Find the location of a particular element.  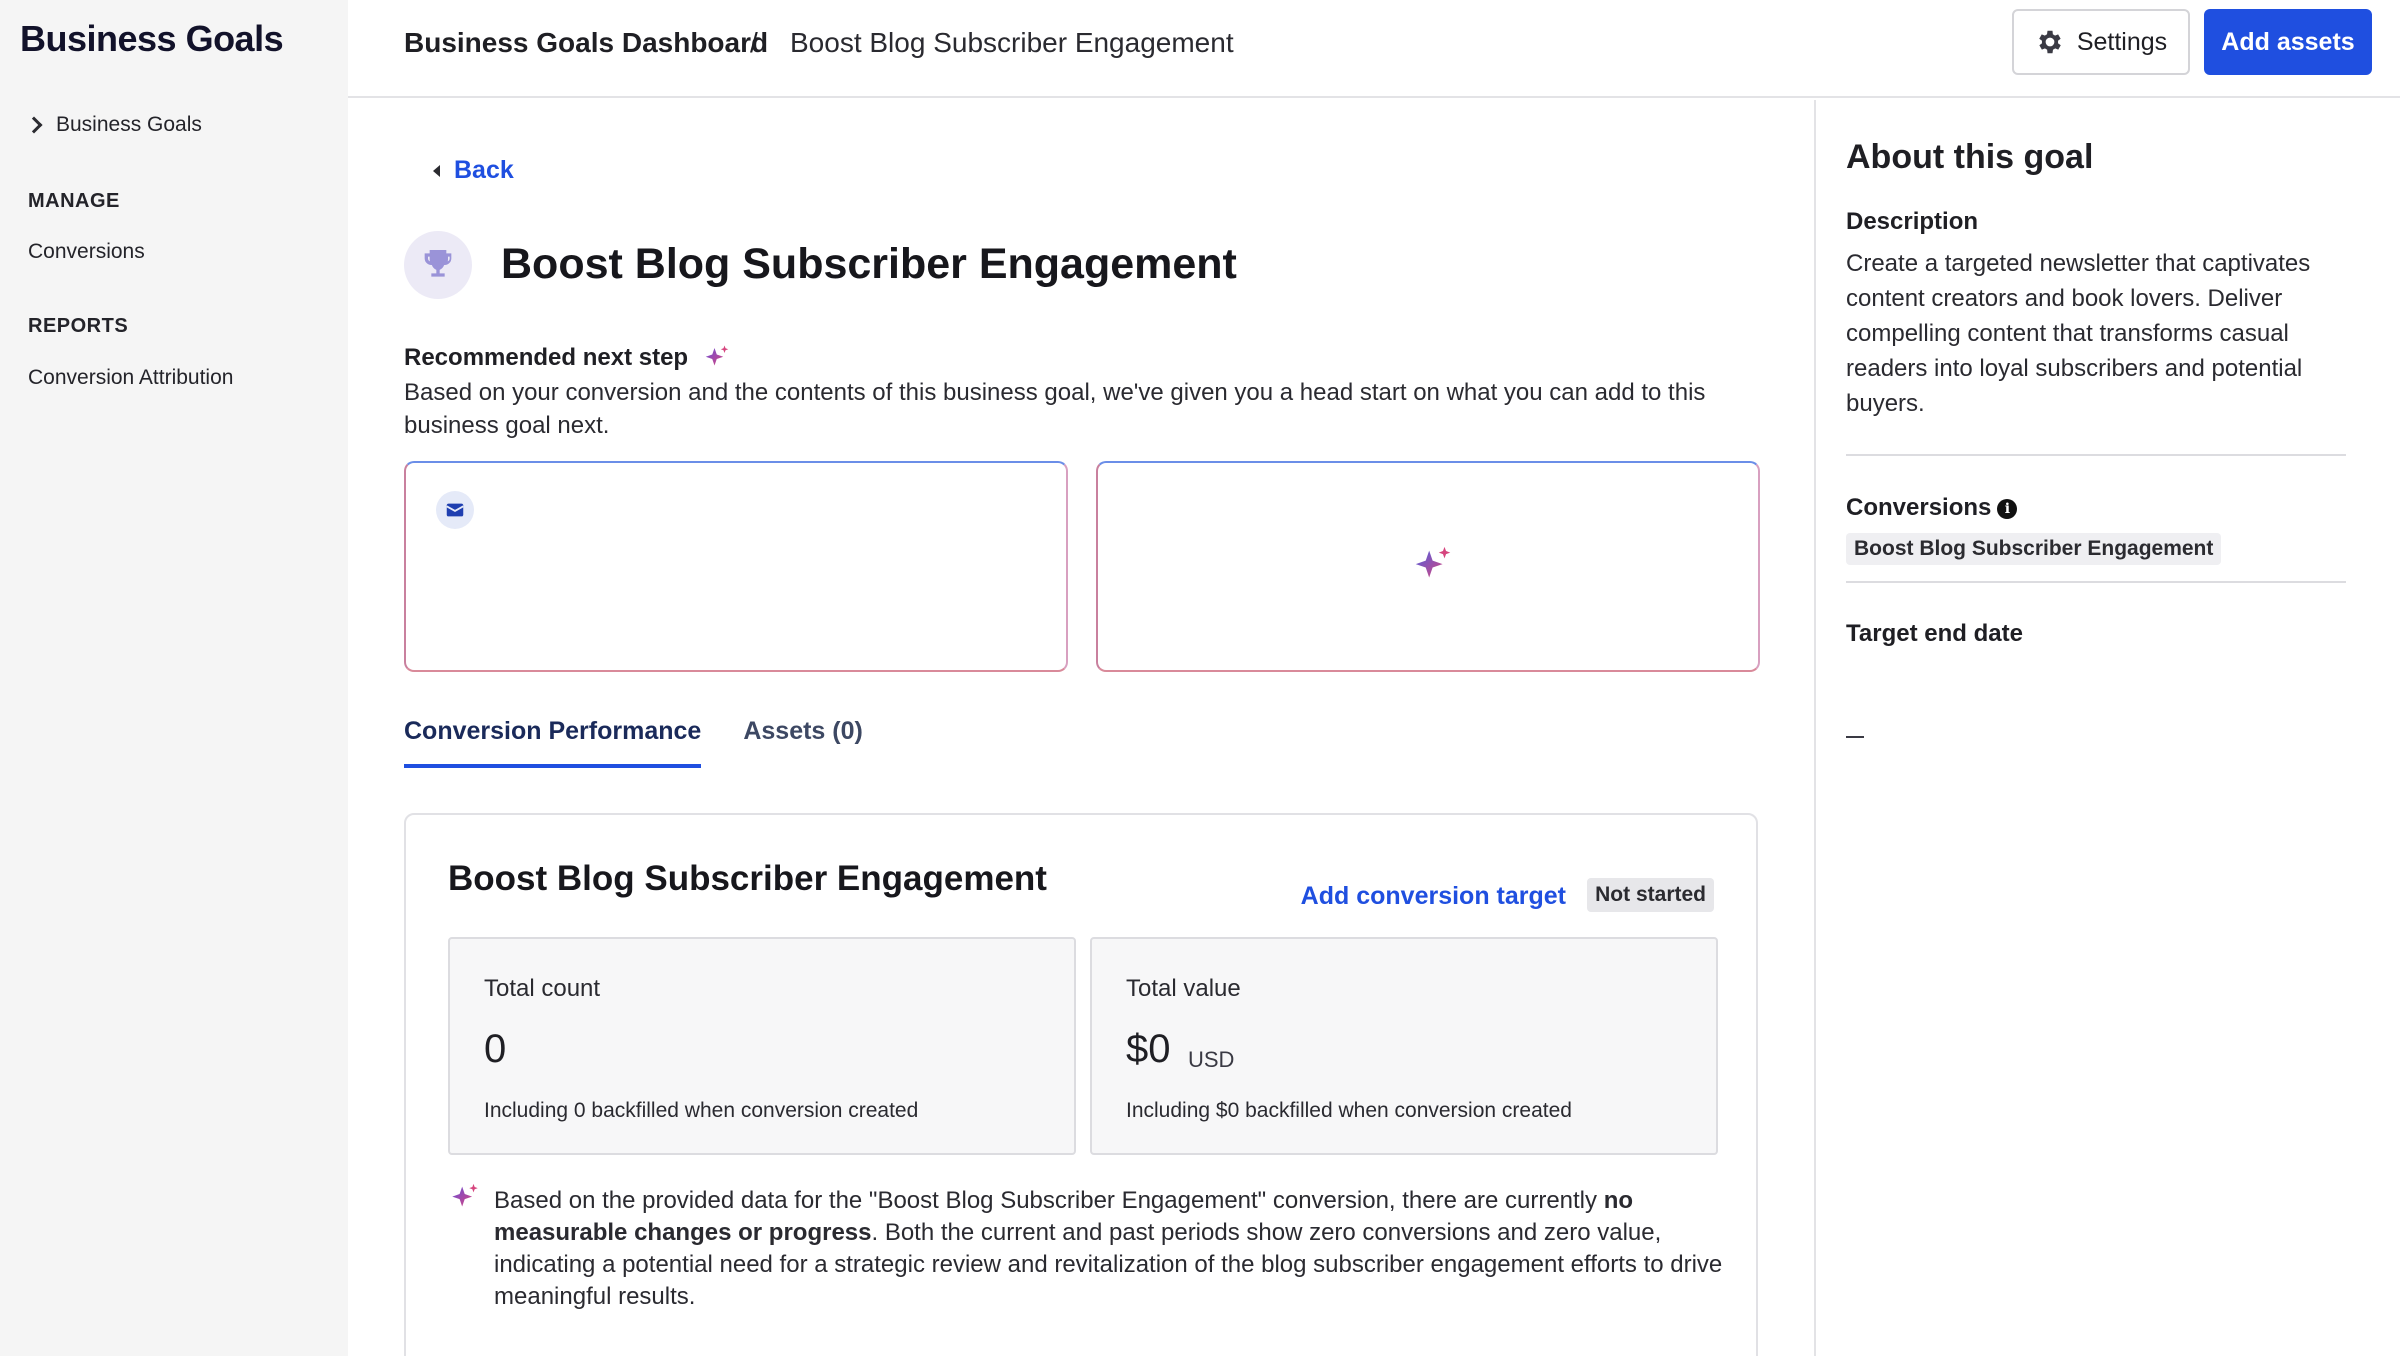

performance-title: Boost Blog Subscriber Engagement is located at coordinates (747, 878).